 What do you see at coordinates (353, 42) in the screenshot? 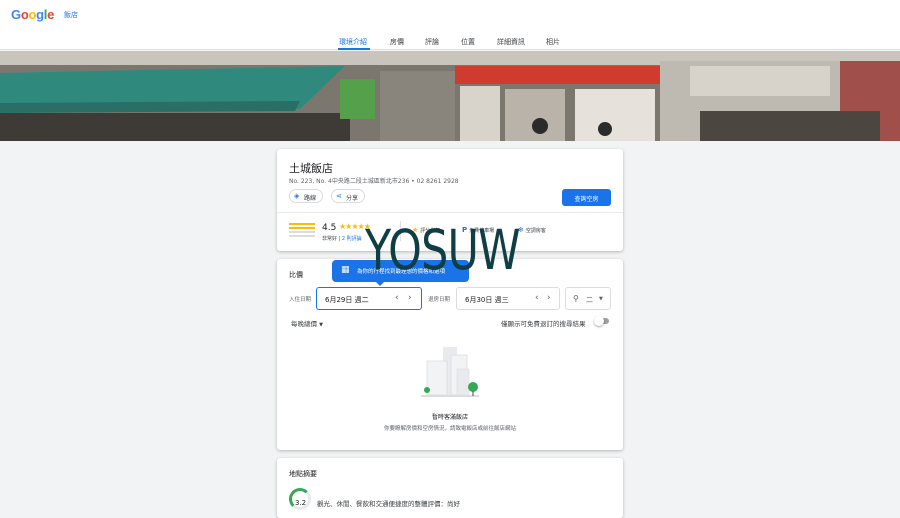
I see `tab-overview: 環境介紹` at bounding box center [353, 42].